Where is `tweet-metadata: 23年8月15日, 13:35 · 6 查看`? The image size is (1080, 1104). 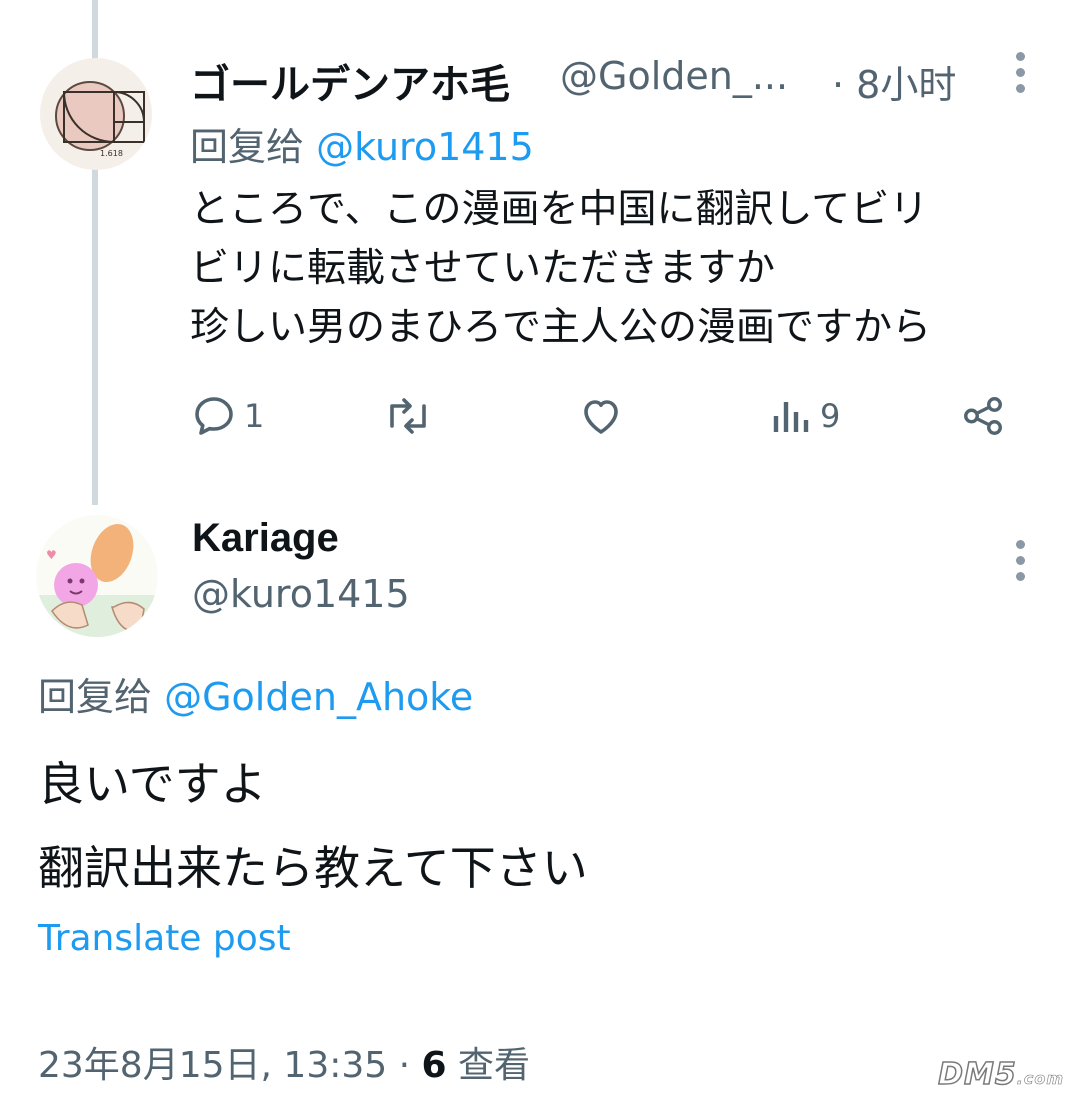 tweet-metadata: 23年8月15日, 13:35 · 6 查看 is located at coordinates (284, 1062).